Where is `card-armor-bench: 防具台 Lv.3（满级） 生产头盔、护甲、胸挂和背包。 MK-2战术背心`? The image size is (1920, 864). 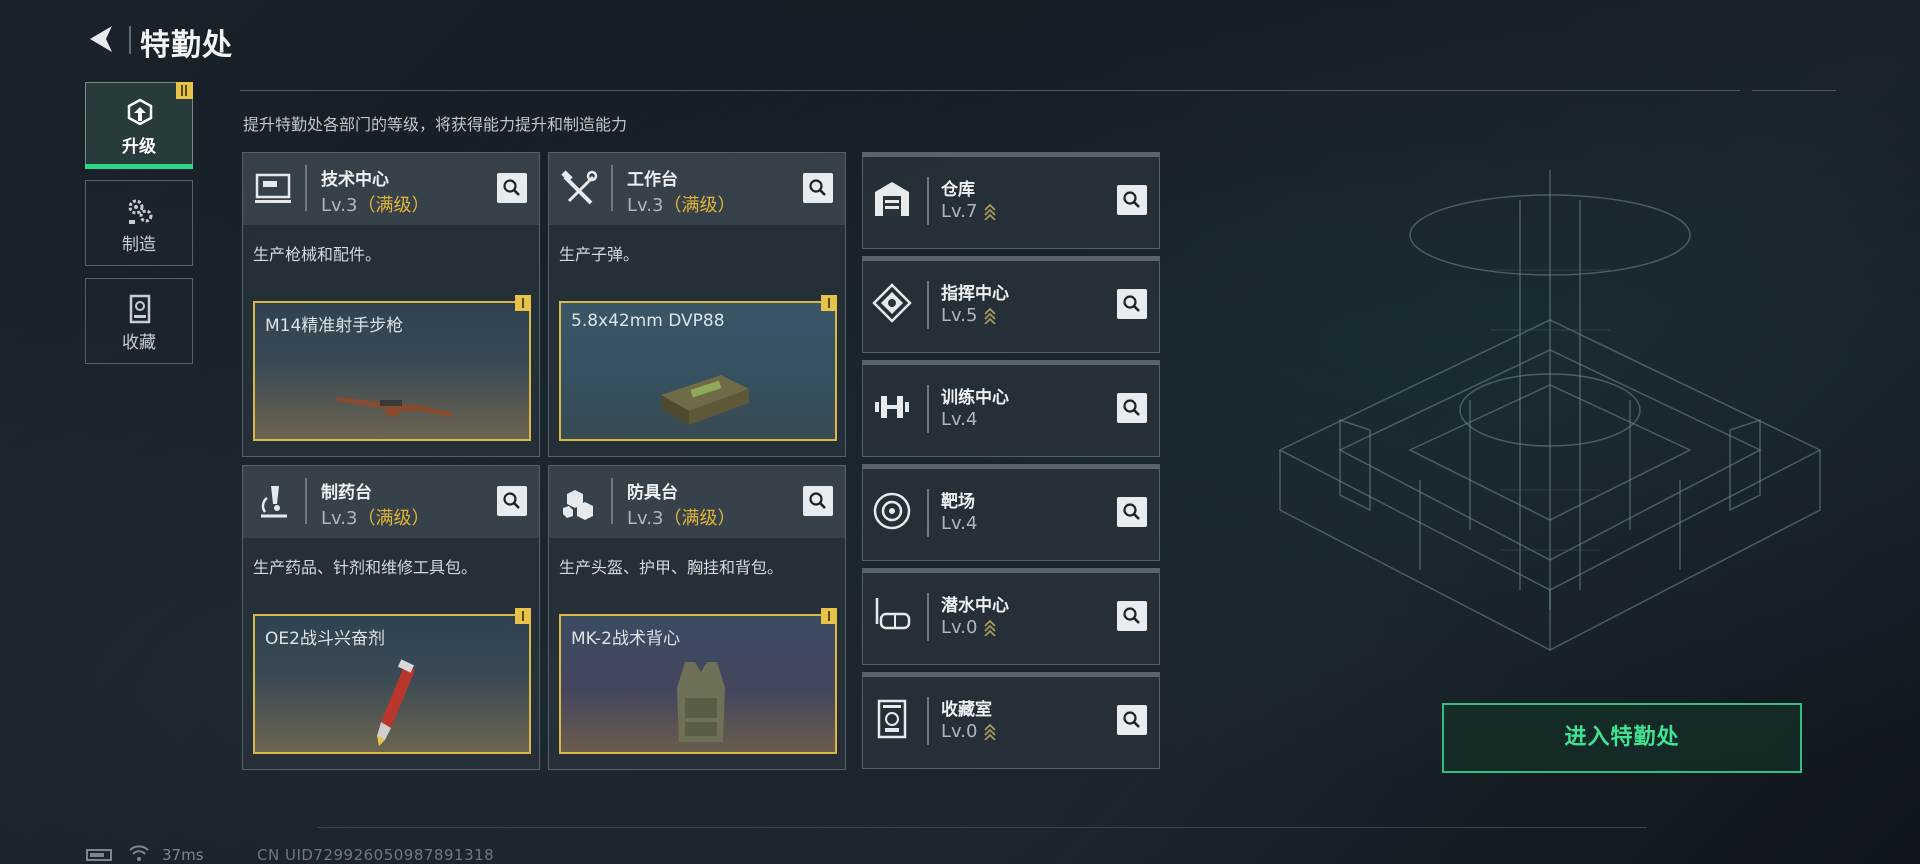 card-armor-bench: 防具台 Lv.3（满级） 生产头盔、护甲、胸挂和背包。 MK-2战术背心 is located at coordinates (697, 617).